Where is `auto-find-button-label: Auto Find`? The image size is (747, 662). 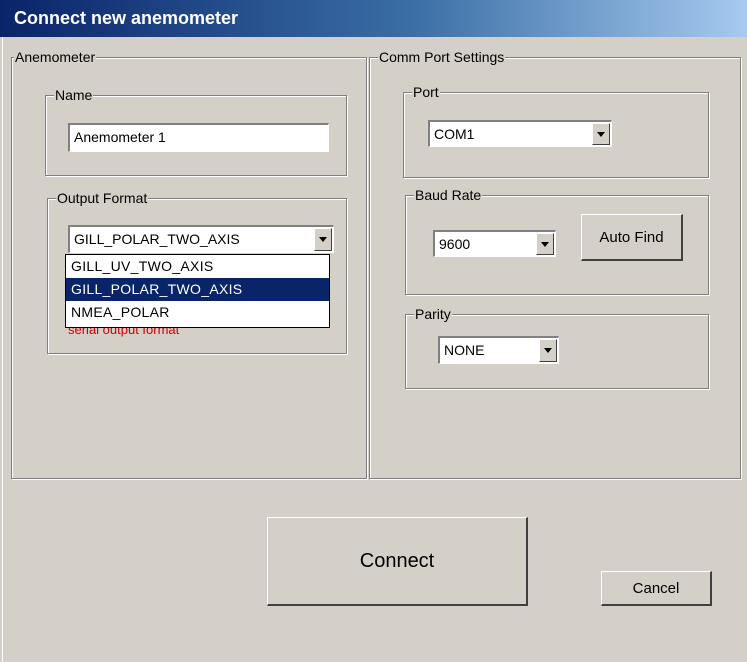
auto-find-button-label: Auto Find is located at coordinates (631, 237).